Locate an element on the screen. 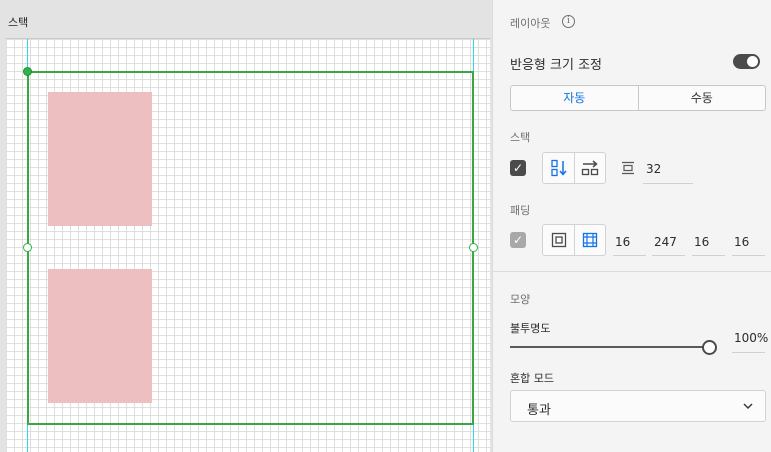 This screenshot has height=452, width=771. resize-mode-segmented-control: 자동 수동 is located at coordinates (638, 98).